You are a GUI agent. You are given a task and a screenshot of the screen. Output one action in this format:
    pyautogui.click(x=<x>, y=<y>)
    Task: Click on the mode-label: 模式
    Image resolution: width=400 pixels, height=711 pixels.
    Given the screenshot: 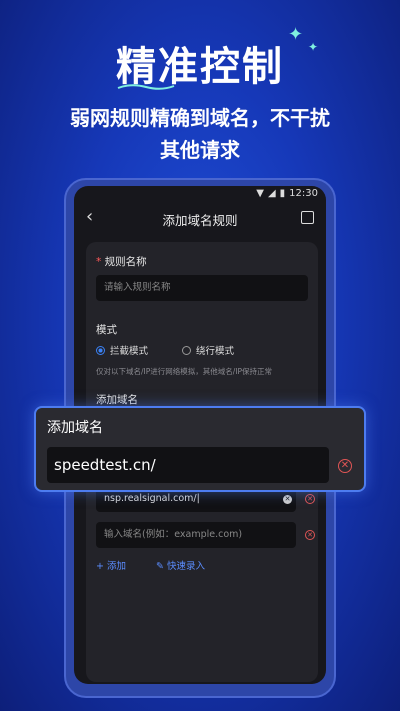 What is the action you would take?
    pyautogui.click(x=106, y=330)
    